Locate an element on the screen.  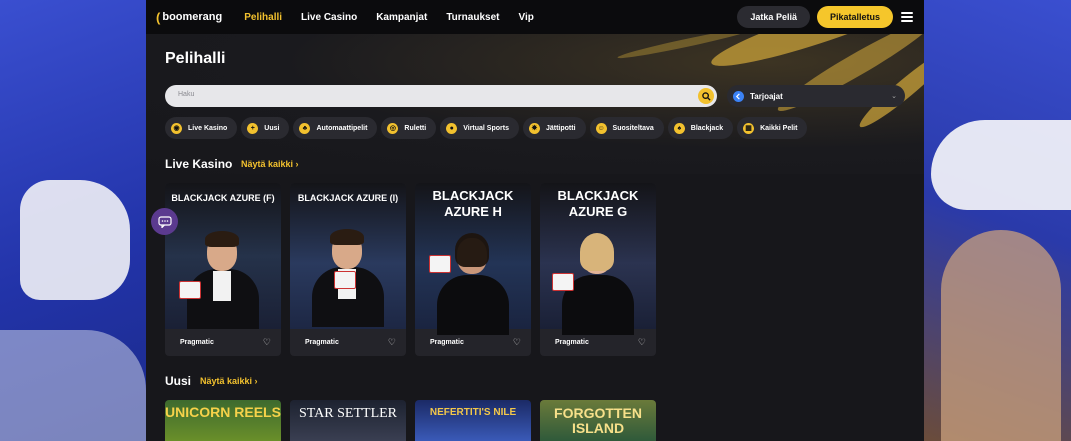
chip-label: Kaikki Pelit is located at coordinates (779, 128).